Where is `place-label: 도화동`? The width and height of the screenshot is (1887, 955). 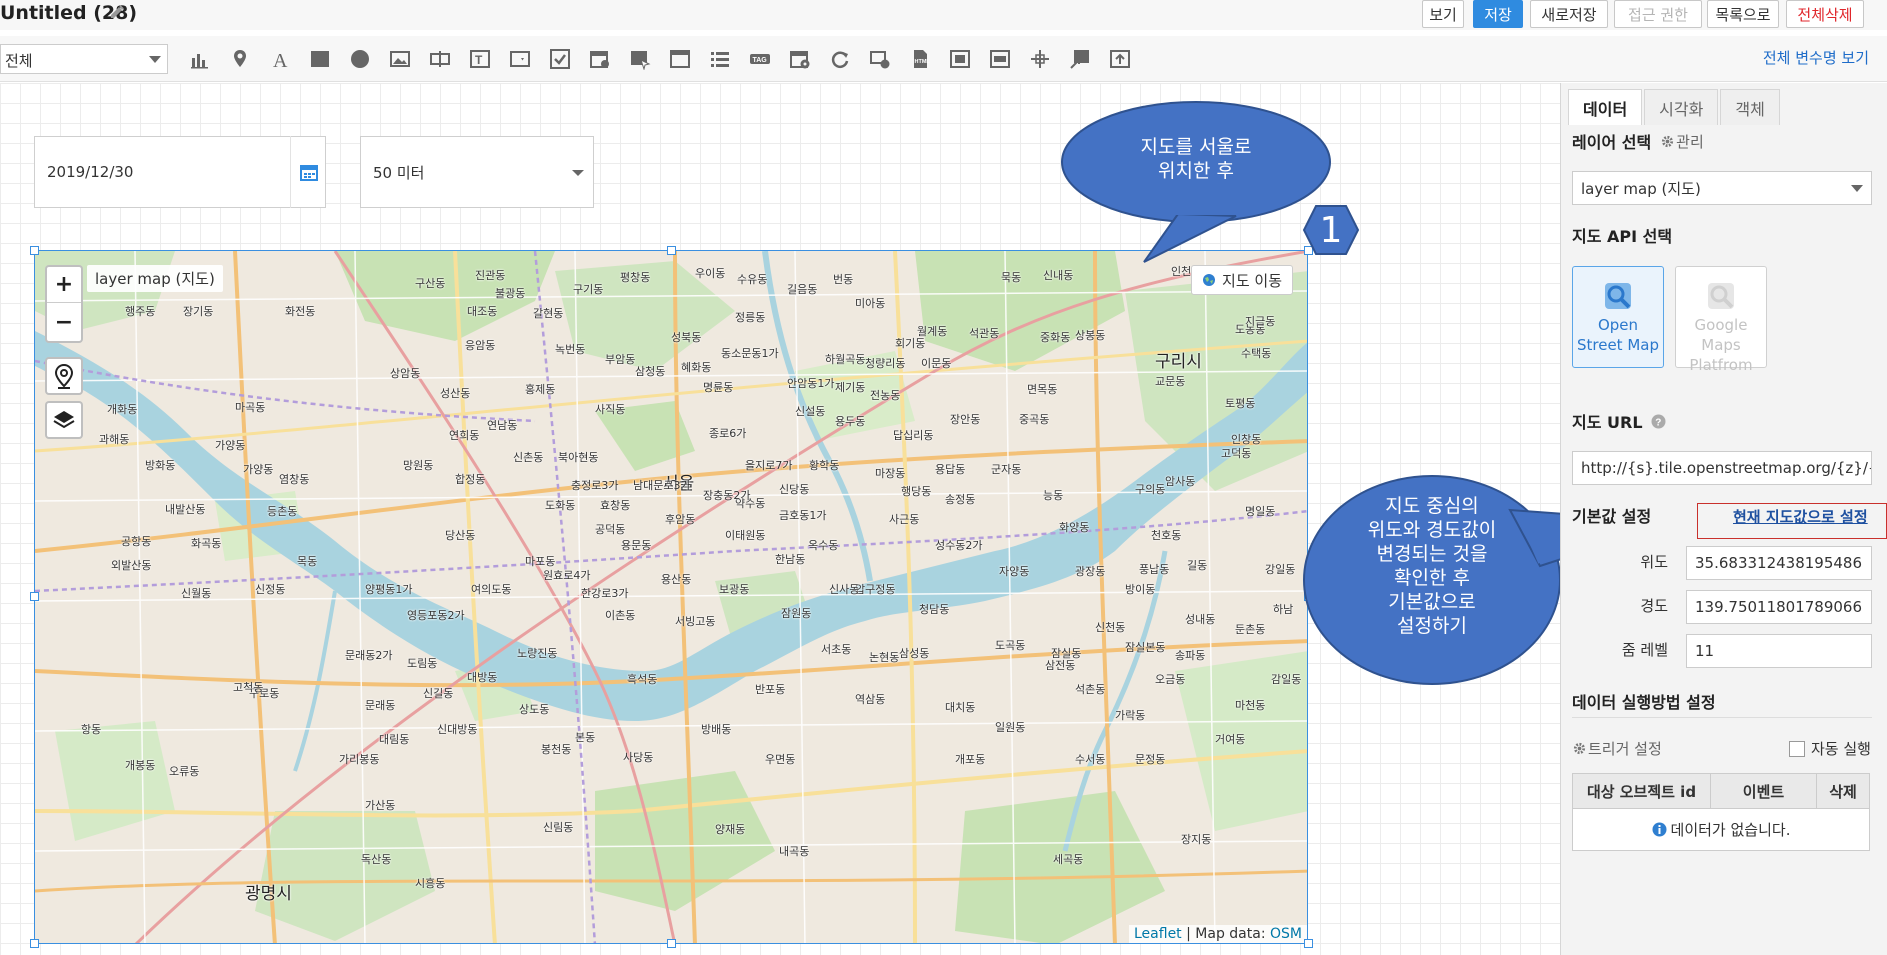
place-label: 도화동 is located at coordinates (560, 505).